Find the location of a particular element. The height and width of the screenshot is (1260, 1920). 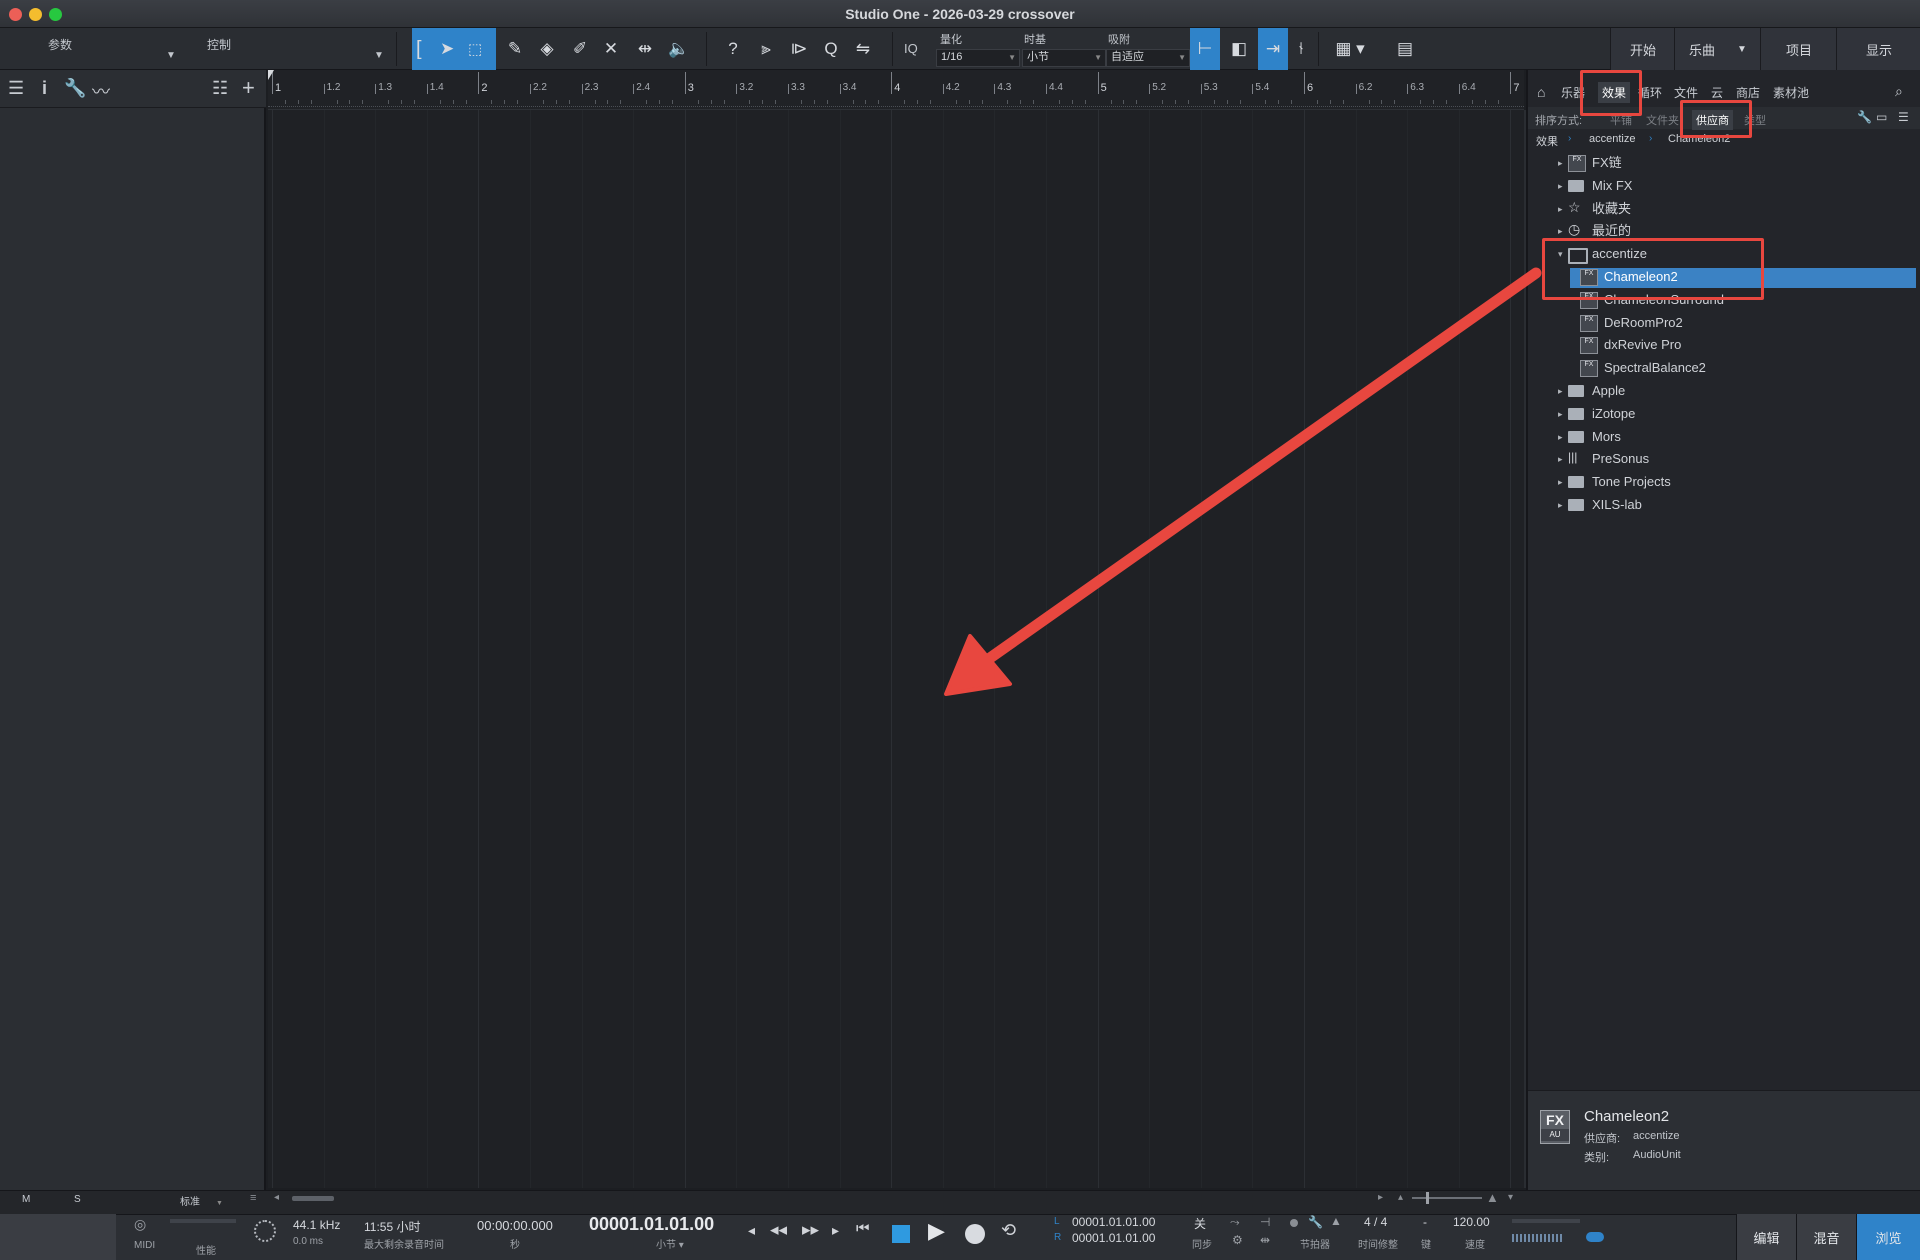

plugin-category-label: 类别: is located at coordinates (1597, 1158).